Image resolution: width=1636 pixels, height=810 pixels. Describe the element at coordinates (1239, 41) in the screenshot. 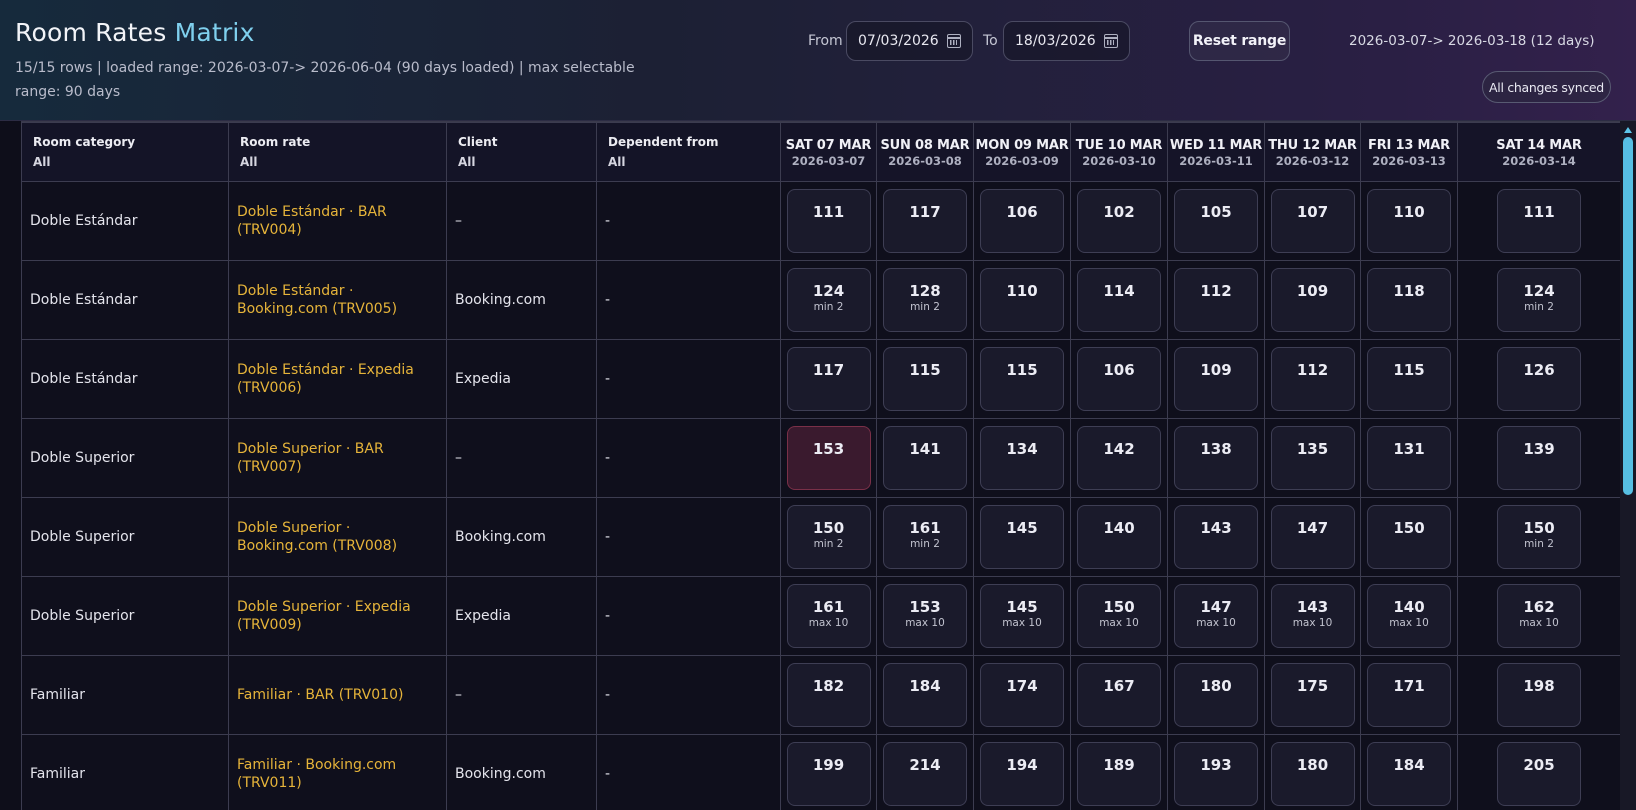

I see `reset-range-button: Reset range` at that location.